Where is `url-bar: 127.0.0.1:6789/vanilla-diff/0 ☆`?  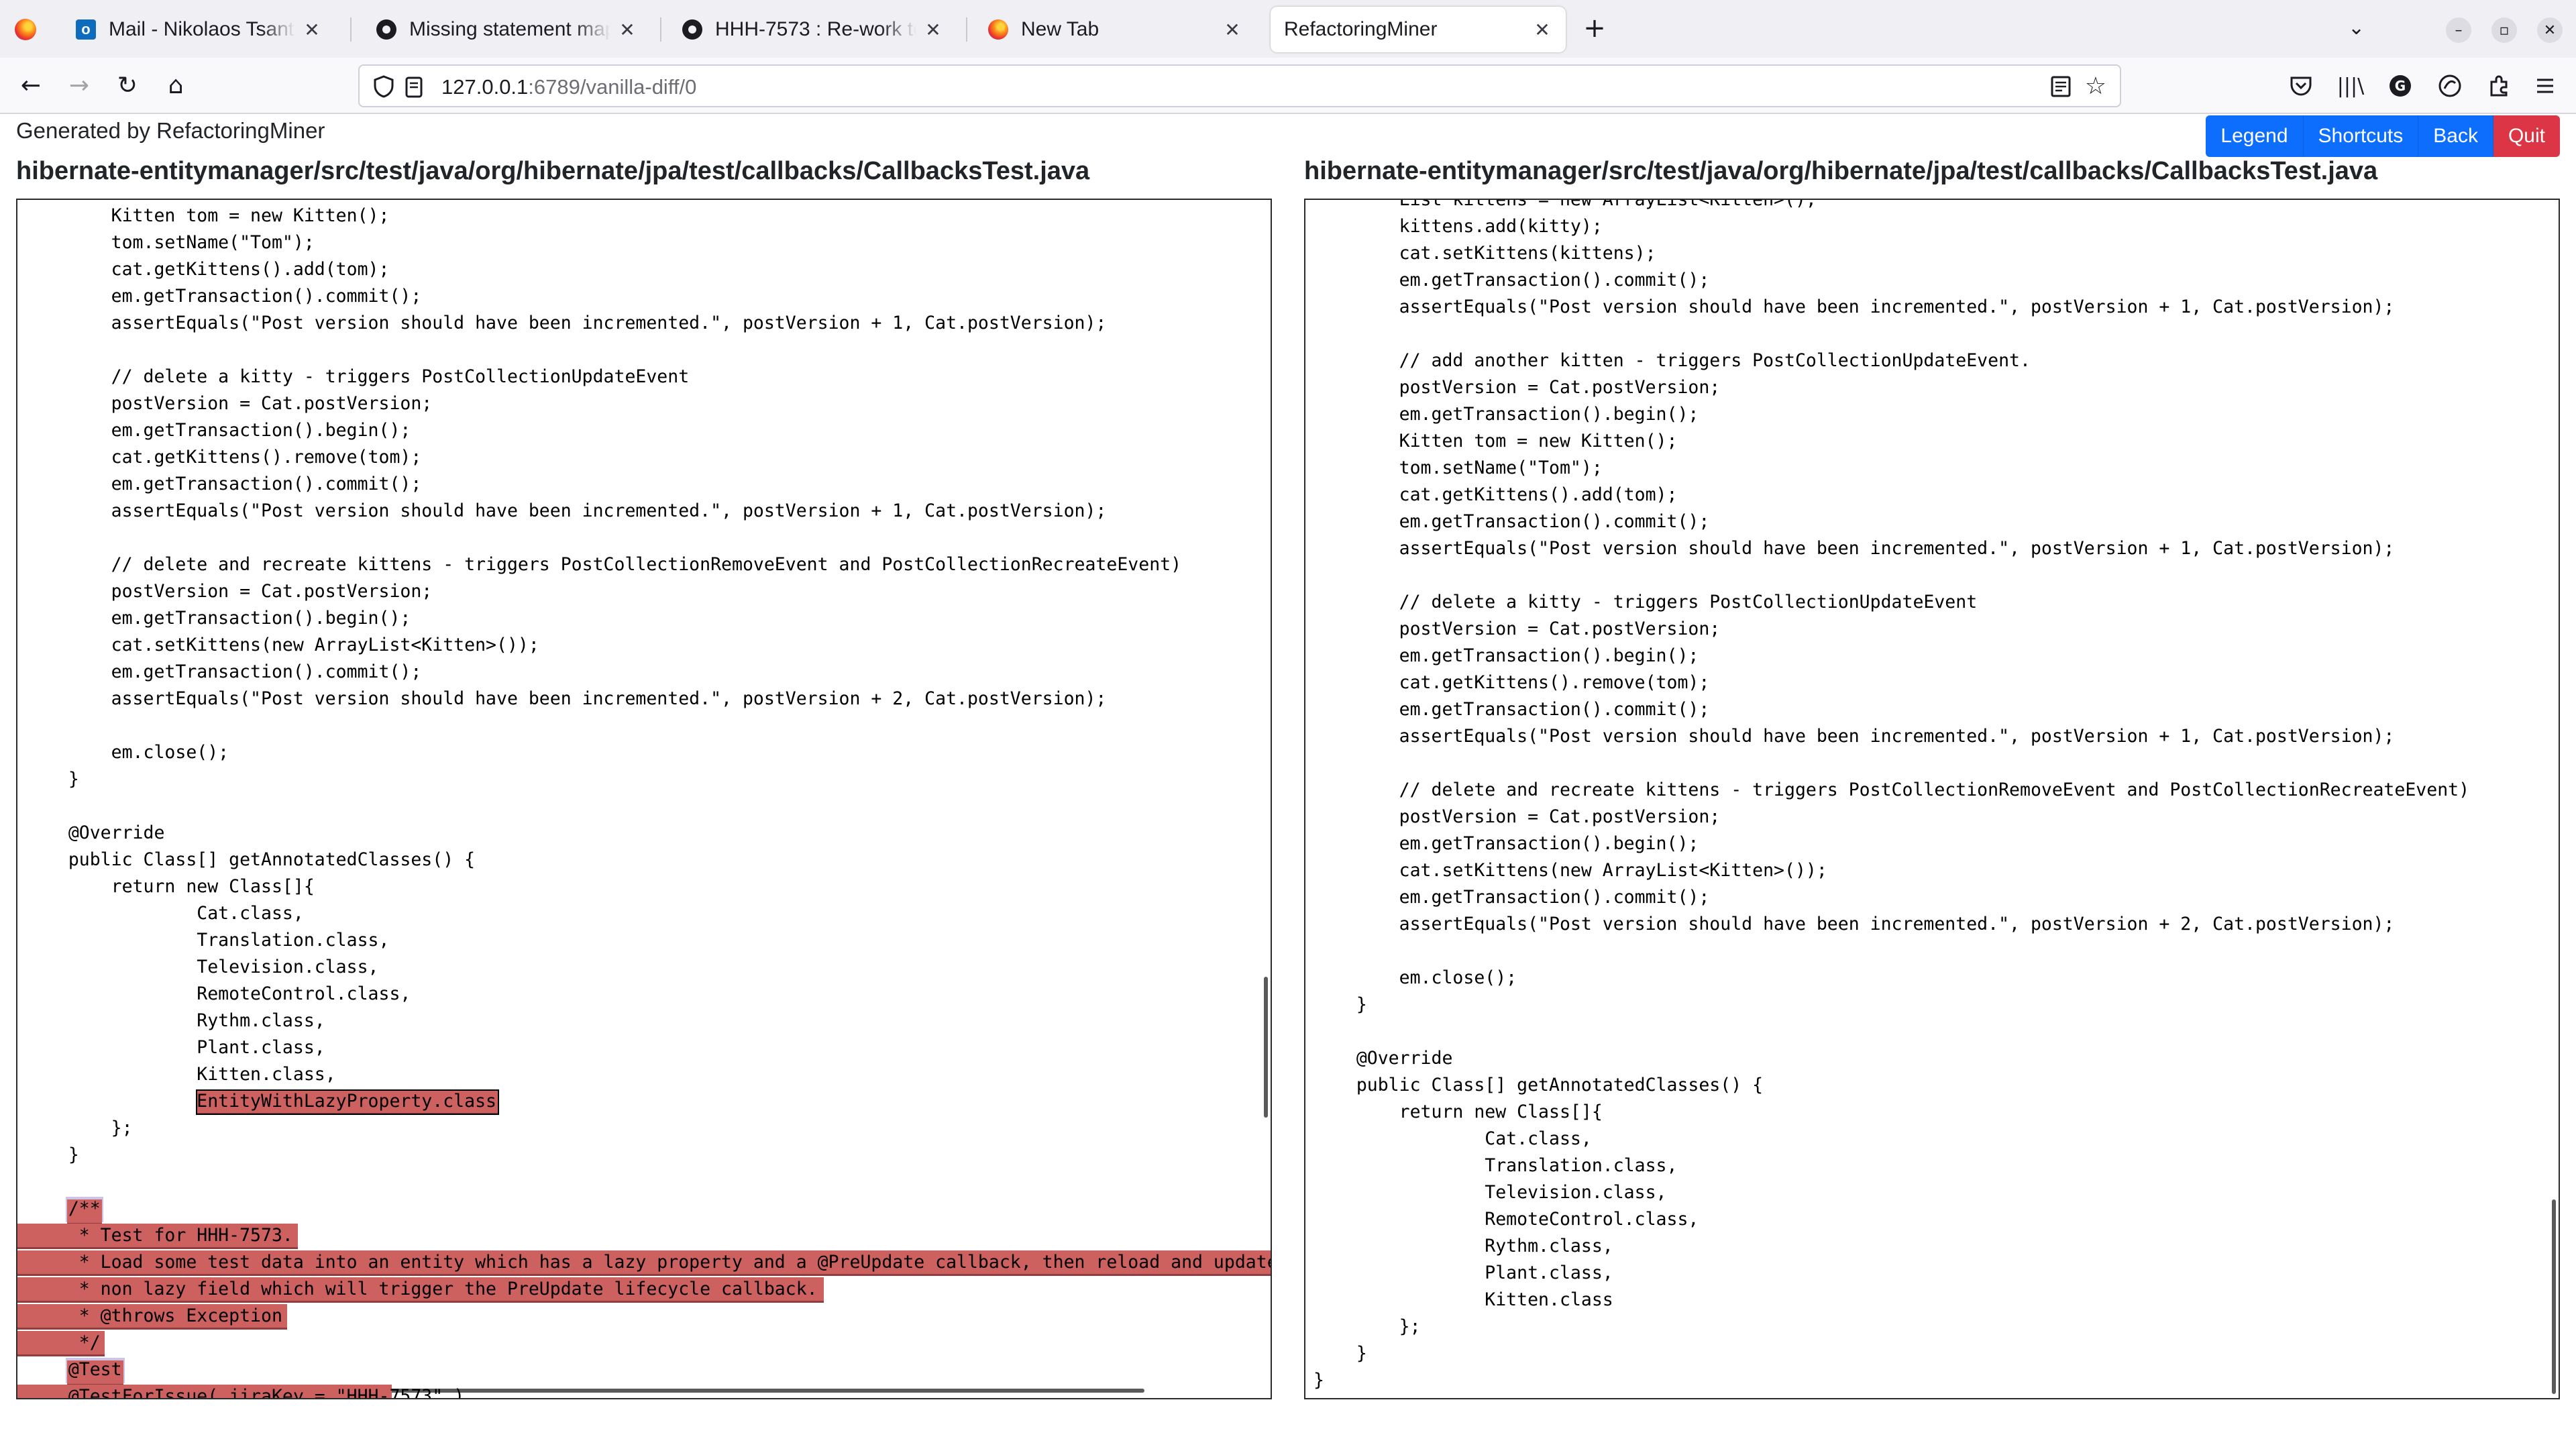
url-bar: 127.0.0.1:6789/vanilla-diff/0 ☆ is located at coordinates (1239, 85).